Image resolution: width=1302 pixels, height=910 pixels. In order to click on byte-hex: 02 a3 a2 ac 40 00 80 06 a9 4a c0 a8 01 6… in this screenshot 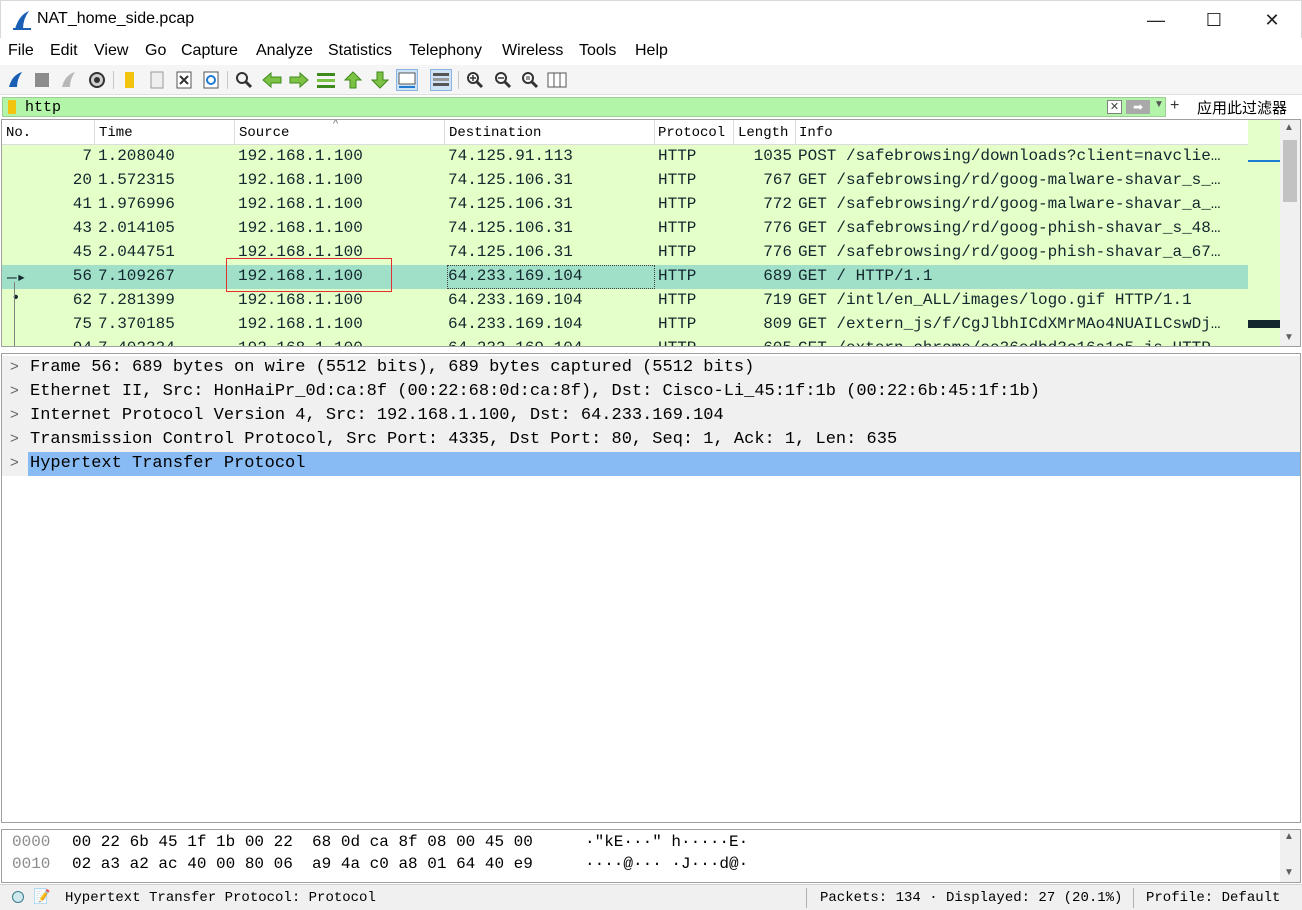, I will do `click(302, 864)`.